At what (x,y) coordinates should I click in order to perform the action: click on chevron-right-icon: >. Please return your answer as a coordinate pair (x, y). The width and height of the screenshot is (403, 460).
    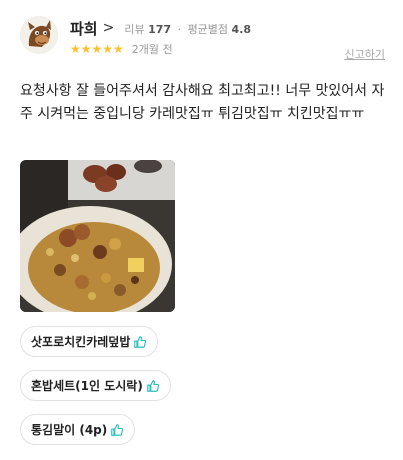
    Looking at the image, I should click on (109, 28).